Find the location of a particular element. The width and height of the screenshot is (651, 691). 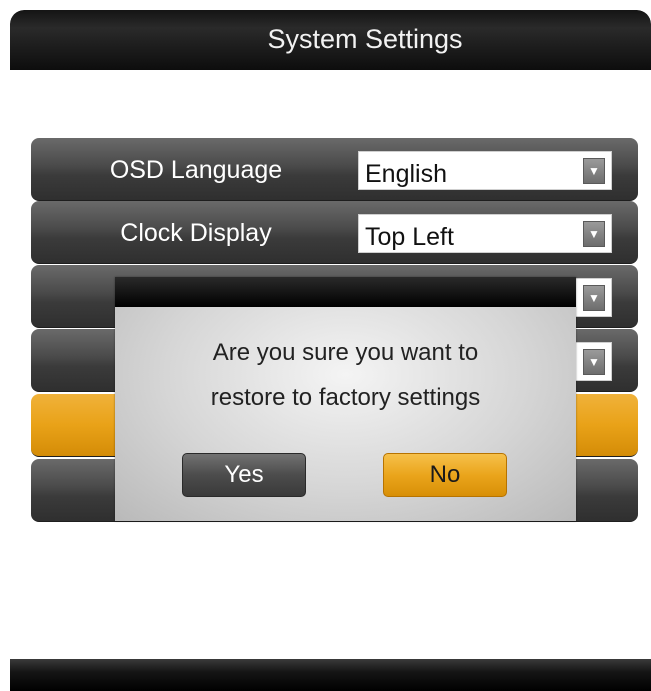

dialog-message-line-2: restore to factory settings is located at coordinates (345, 397).